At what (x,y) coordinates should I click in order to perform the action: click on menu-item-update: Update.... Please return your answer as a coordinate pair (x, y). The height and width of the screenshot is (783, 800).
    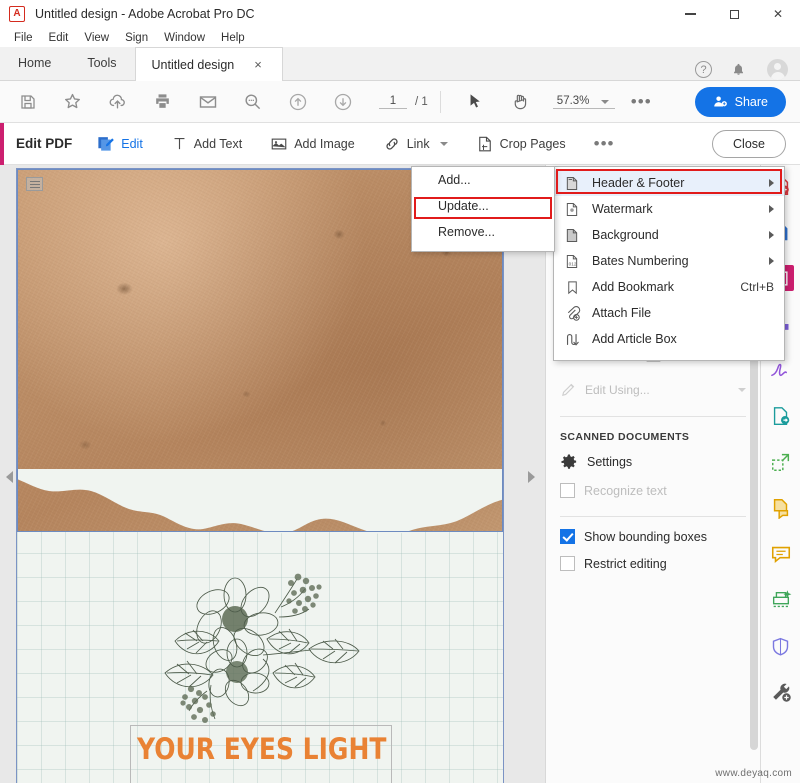
    Looking at the image, I should click on (483, 206).